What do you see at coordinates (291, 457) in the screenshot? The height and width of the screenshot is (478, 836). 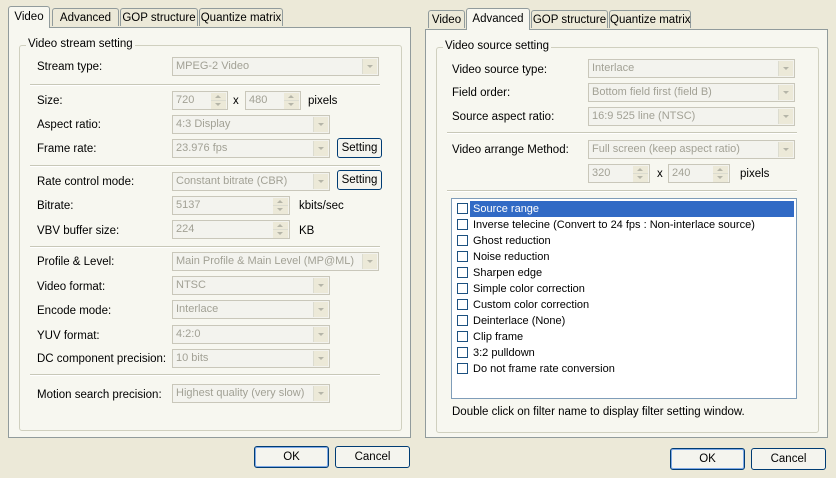 I see `left-ok-button: OK` at bounding box center [291, 457].